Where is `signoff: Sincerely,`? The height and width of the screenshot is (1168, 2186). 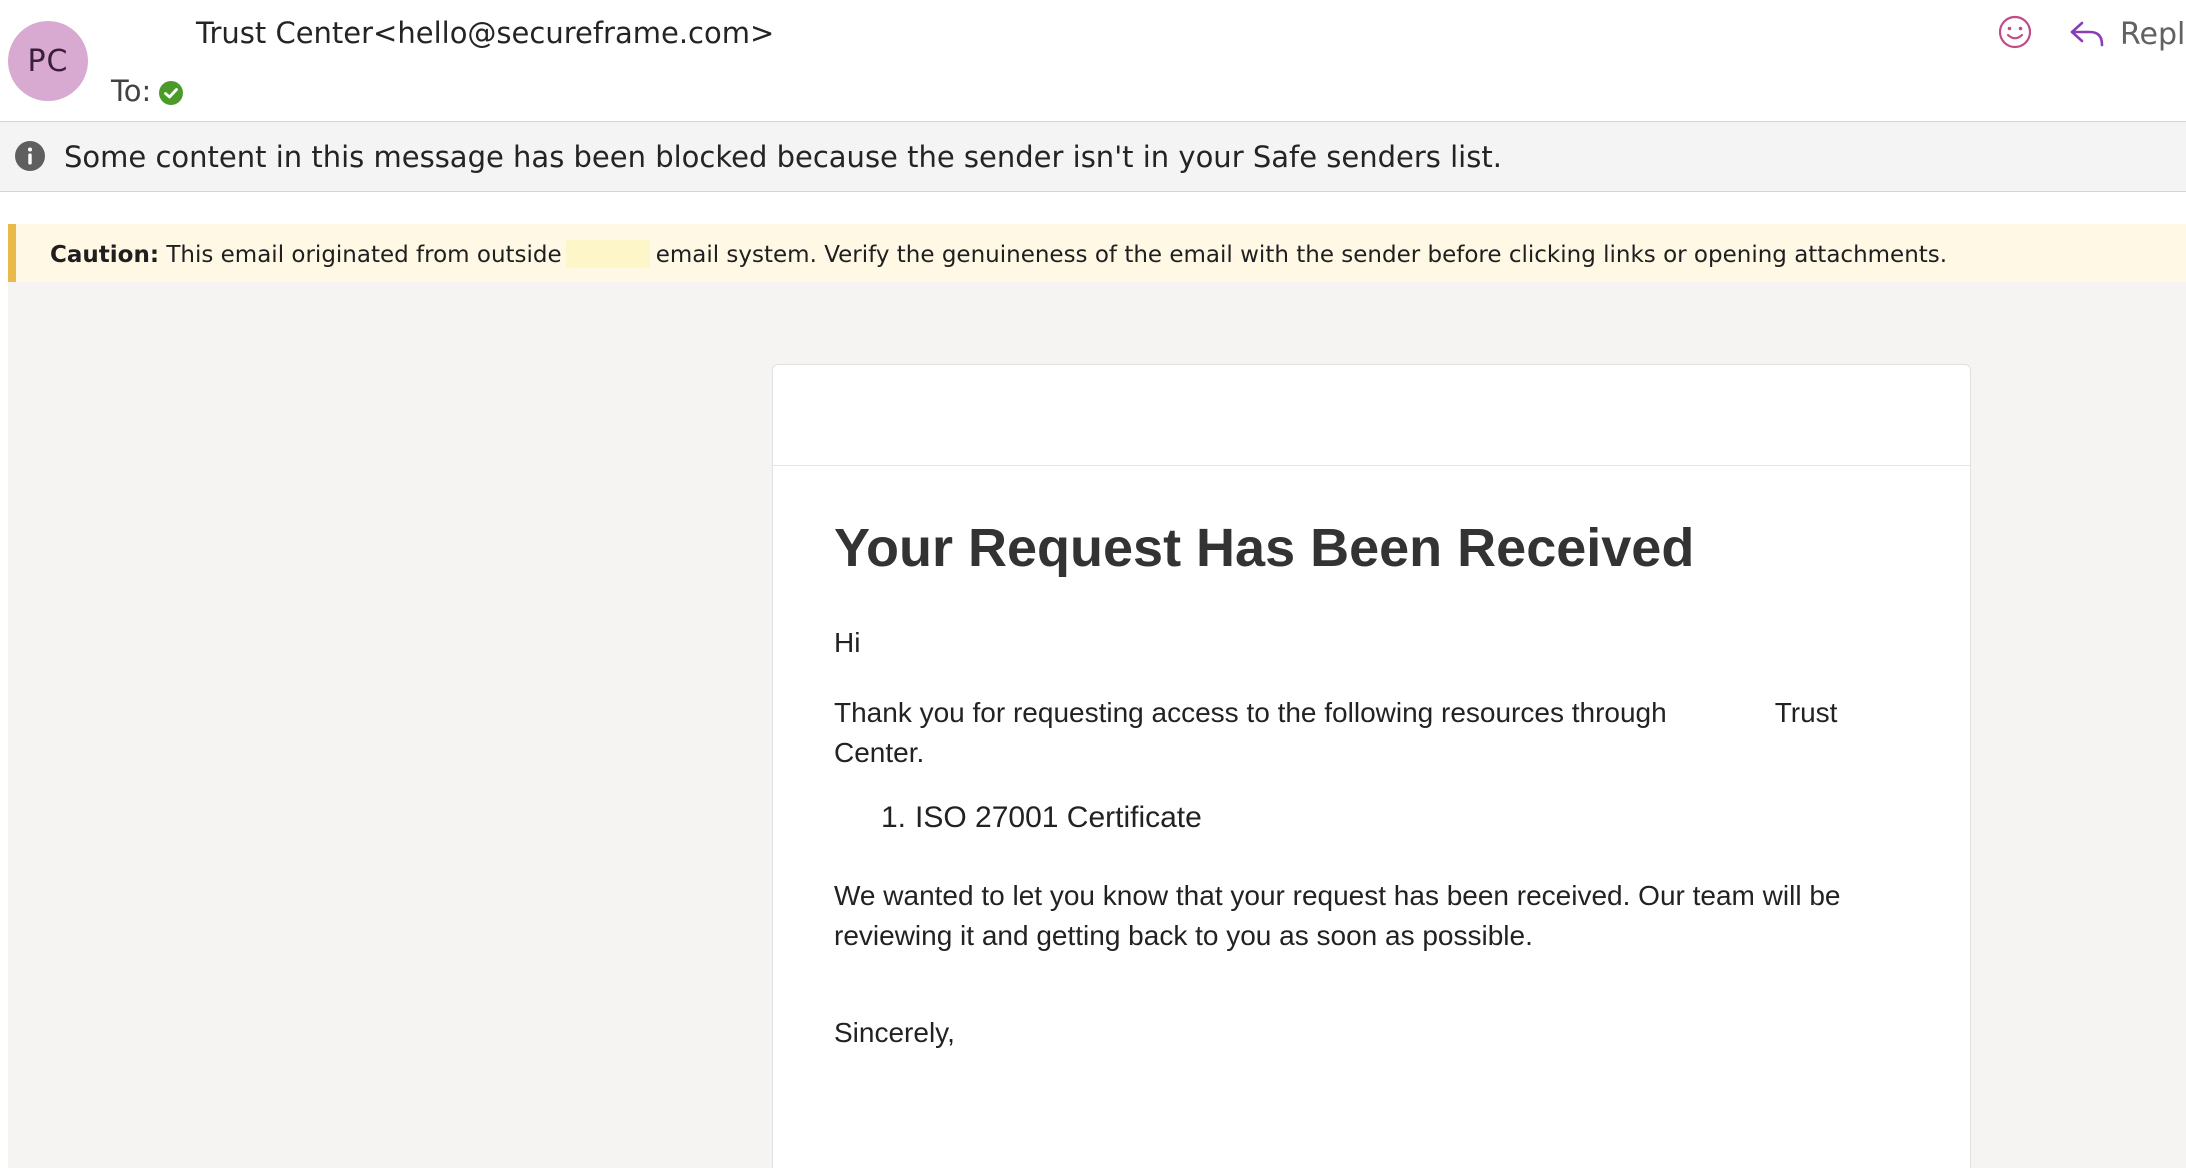 signoff: Sincerely, is located at coordinates (894, 1032).